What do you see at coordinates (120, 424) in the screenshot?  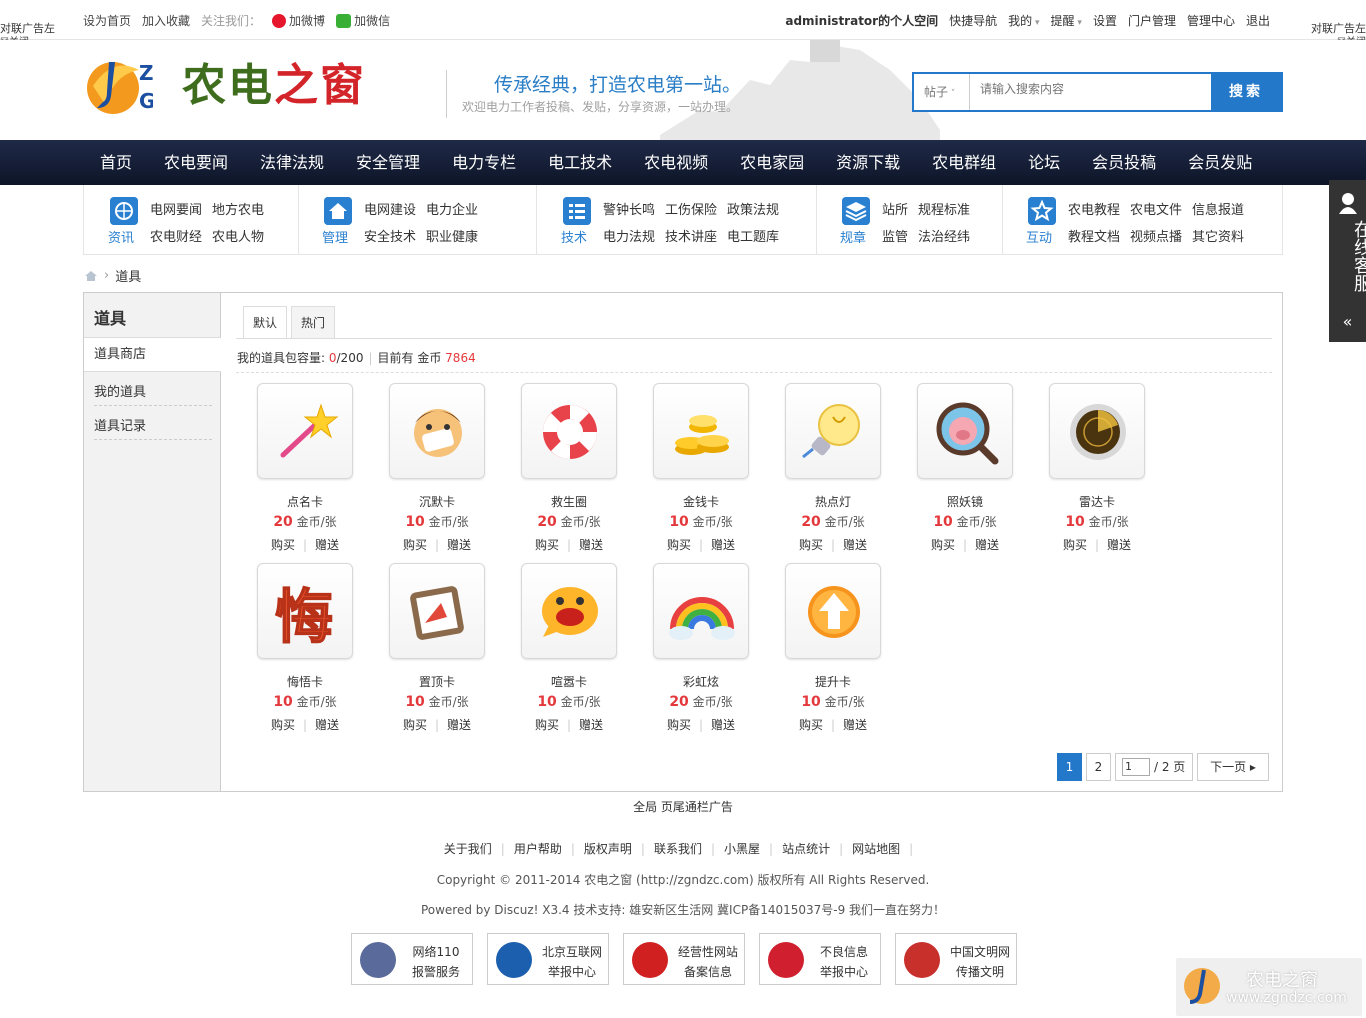 I see `sidebar-item-records: 道具记录` at bounding box center [120, 424].